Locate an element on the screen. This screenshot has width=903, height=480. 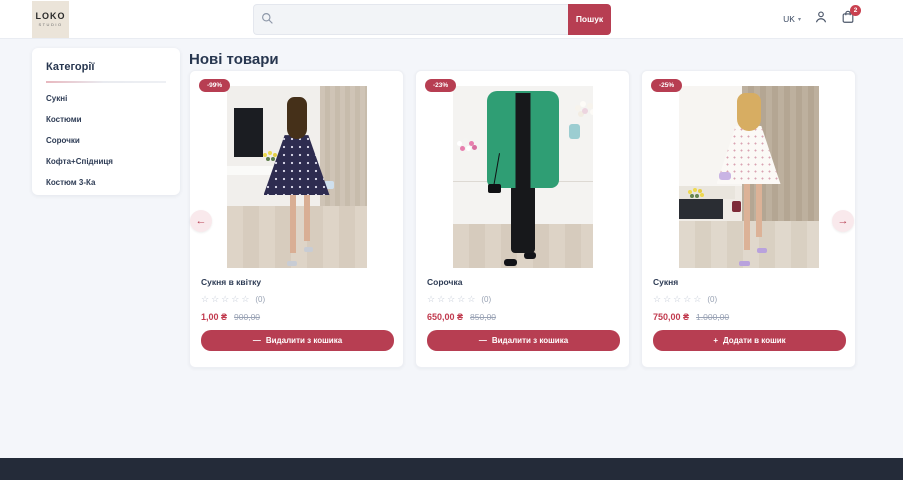
product-price-row: 650,00 ₴ 850,00 is located at coordinates (522, 317).